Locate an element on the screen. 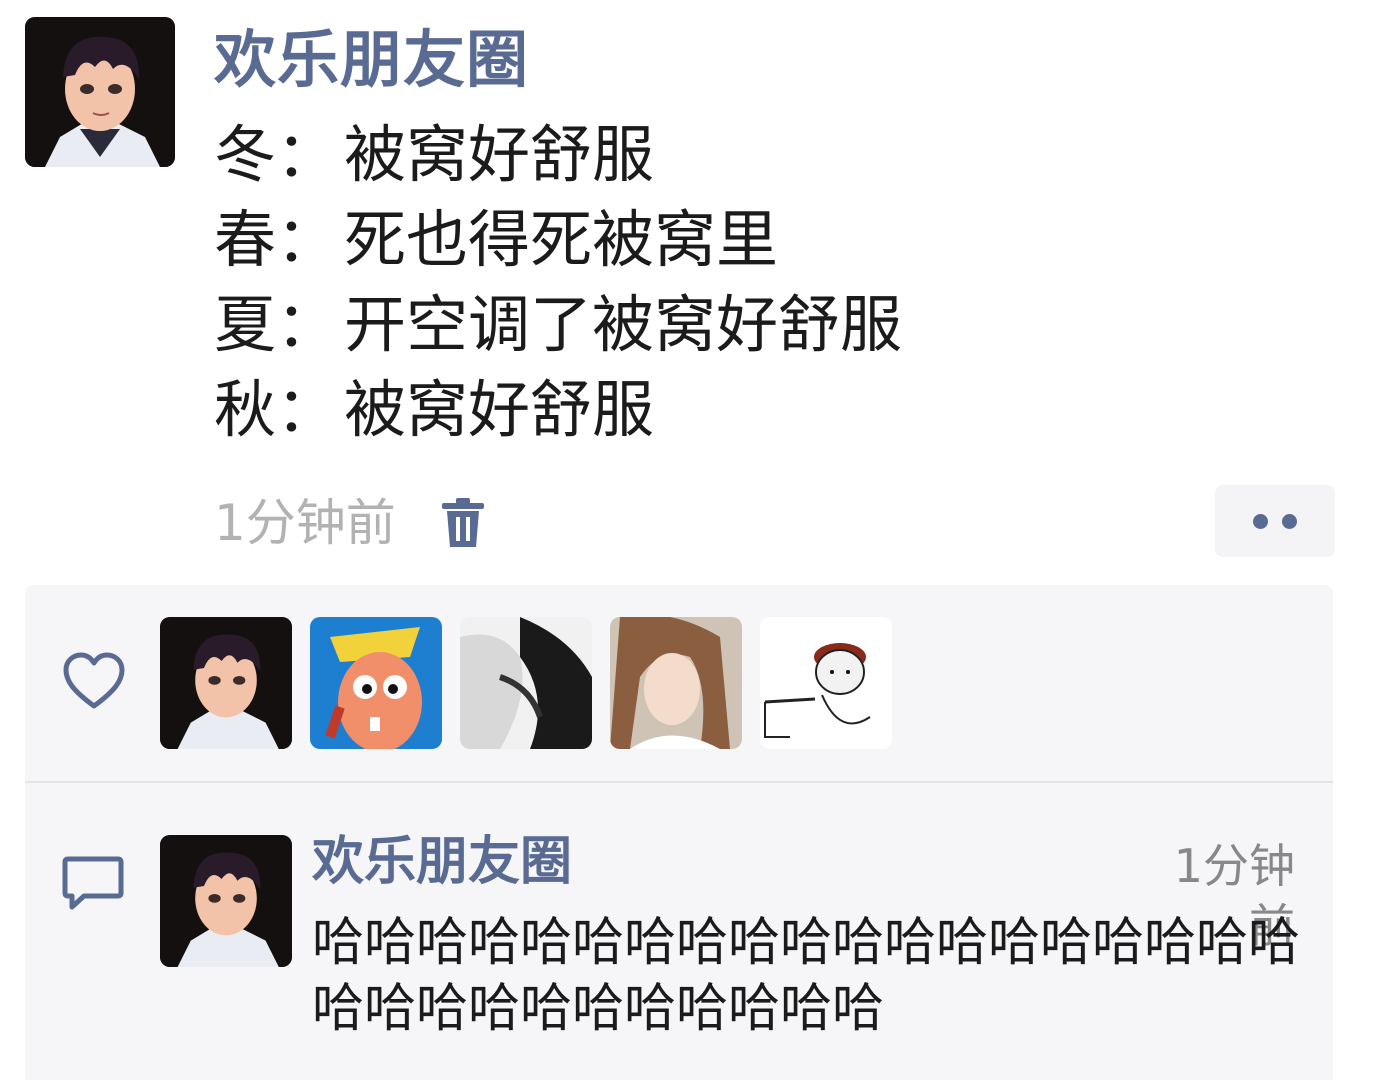 This screenshot has height=1080, width=1386. post-author-avatar is located at coordinates (100, 92).